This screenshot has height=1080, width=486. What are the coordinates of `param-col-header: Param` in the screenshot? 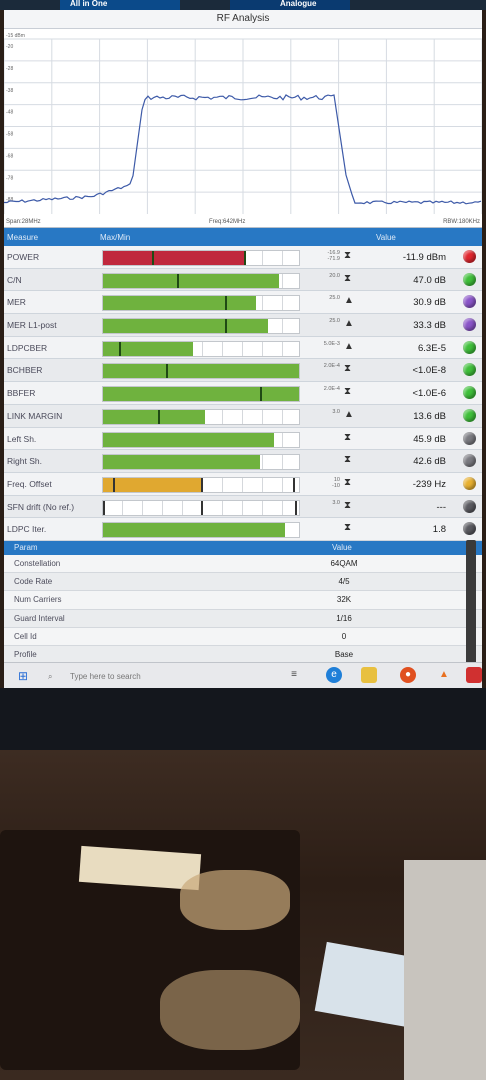 It's located at (26, 547).